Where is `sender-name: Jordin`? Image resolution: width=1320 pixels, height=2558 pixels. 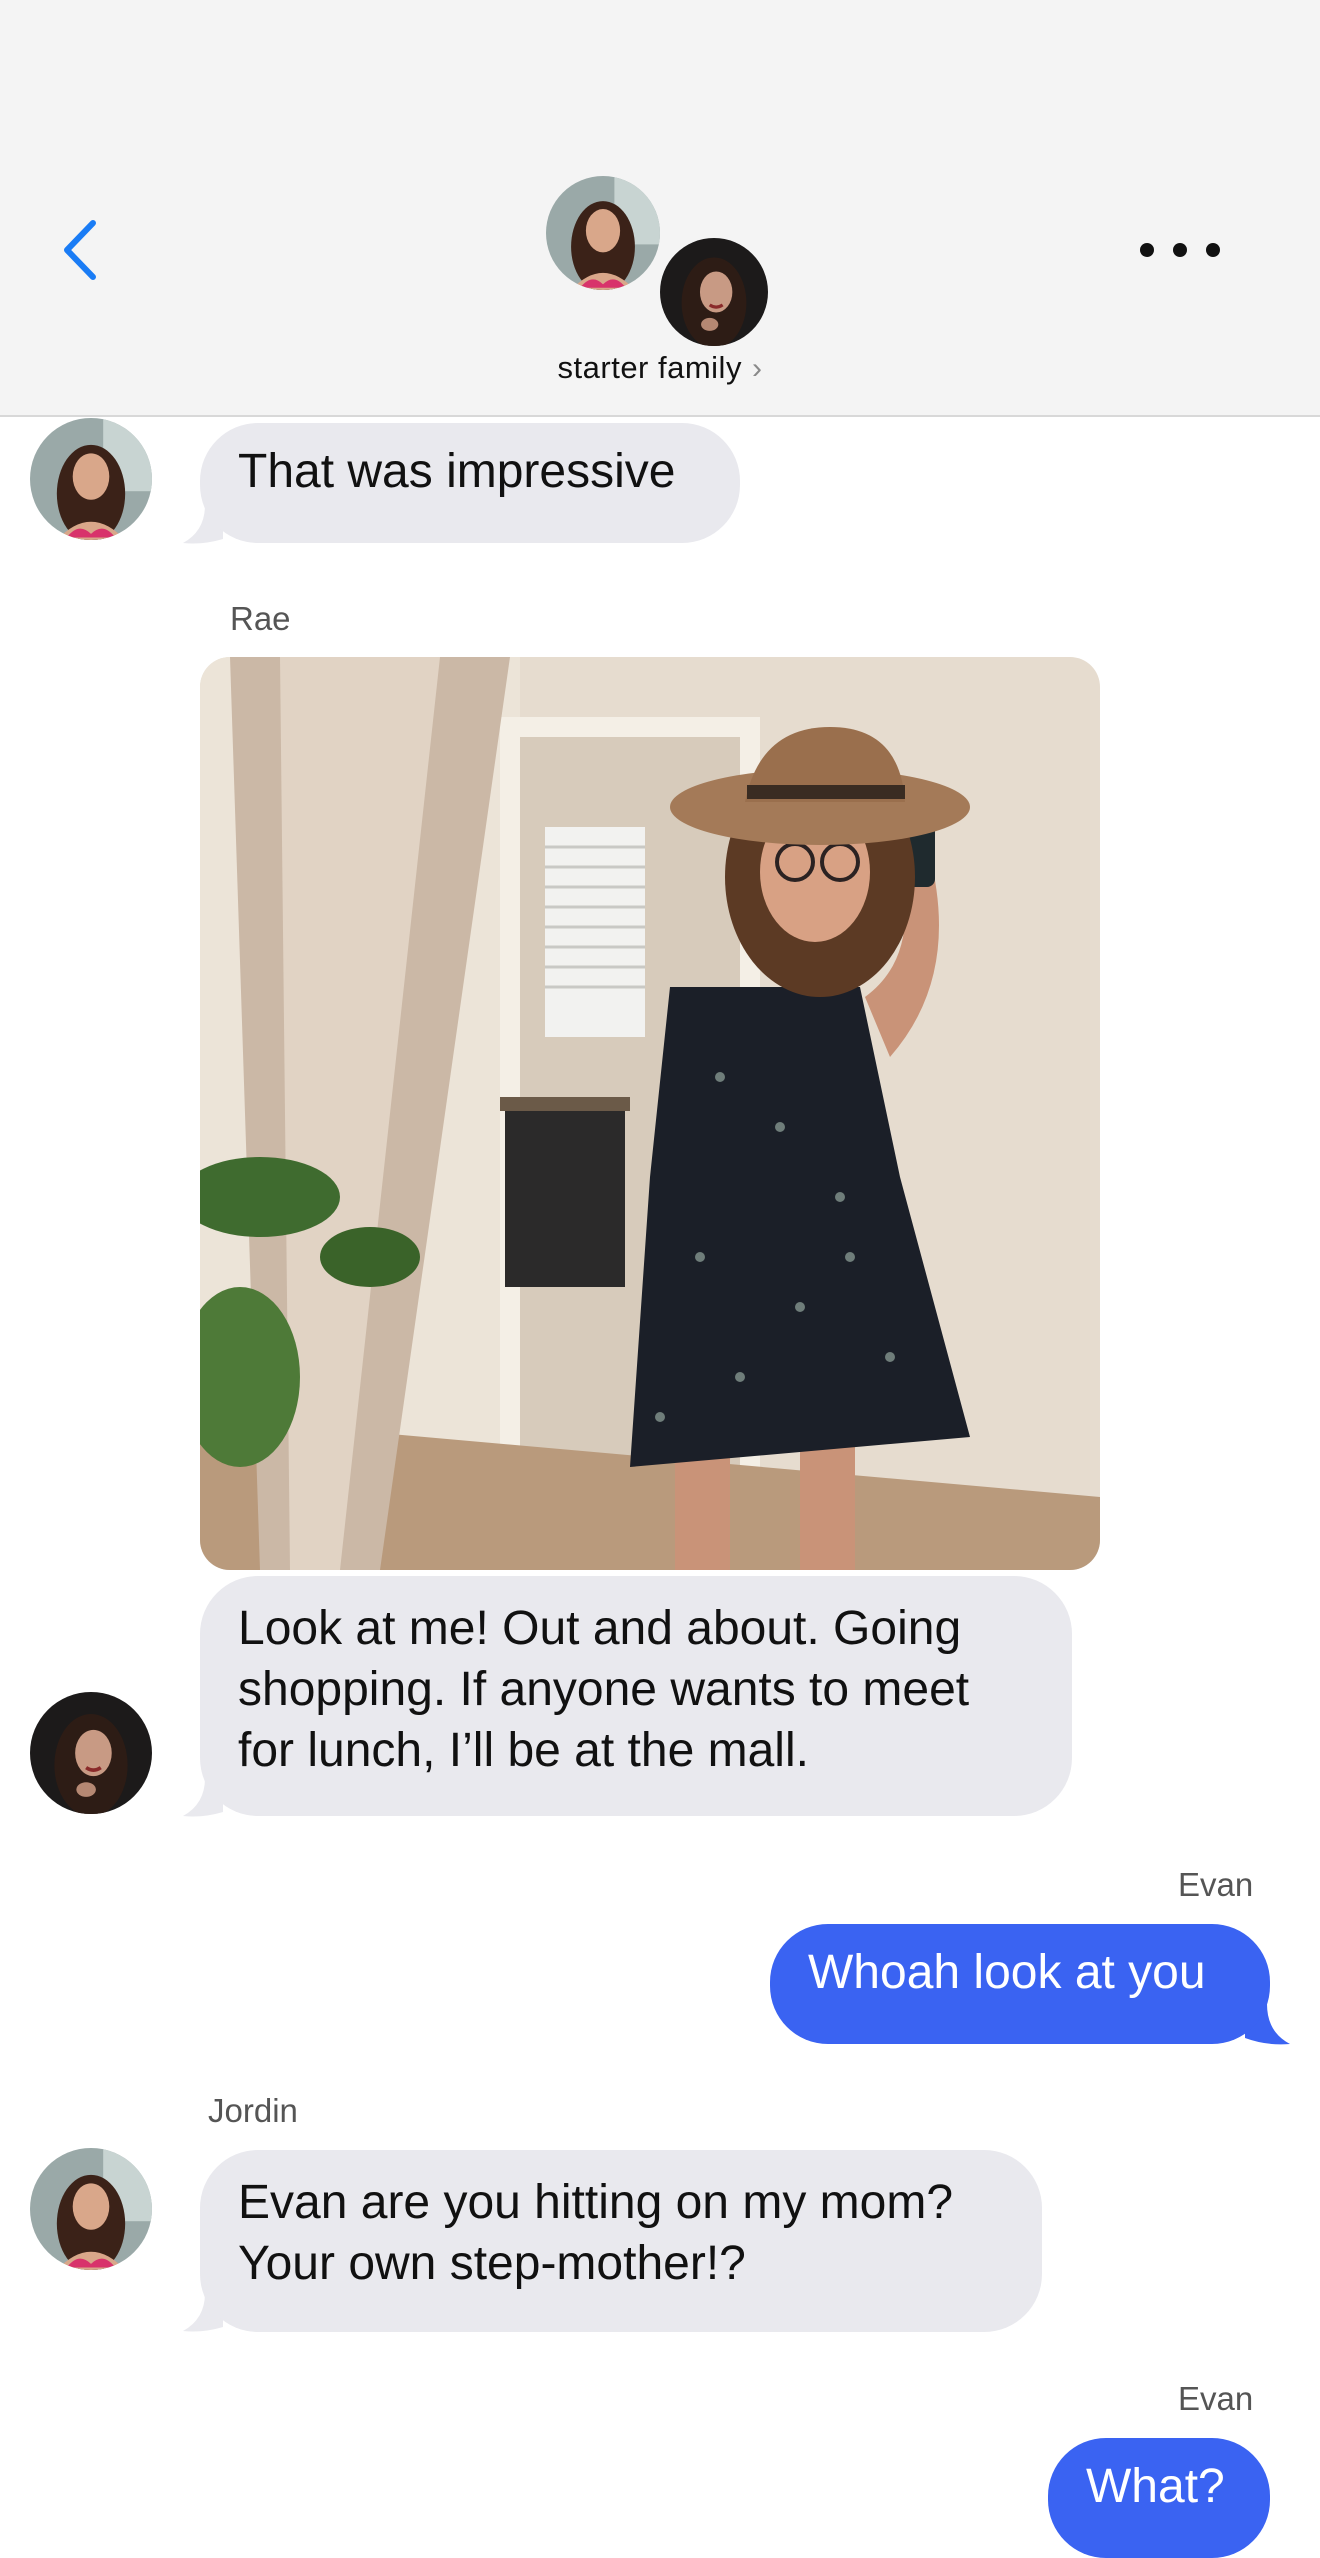
sender-name: Jordin is located at coordinates (253, 2110).